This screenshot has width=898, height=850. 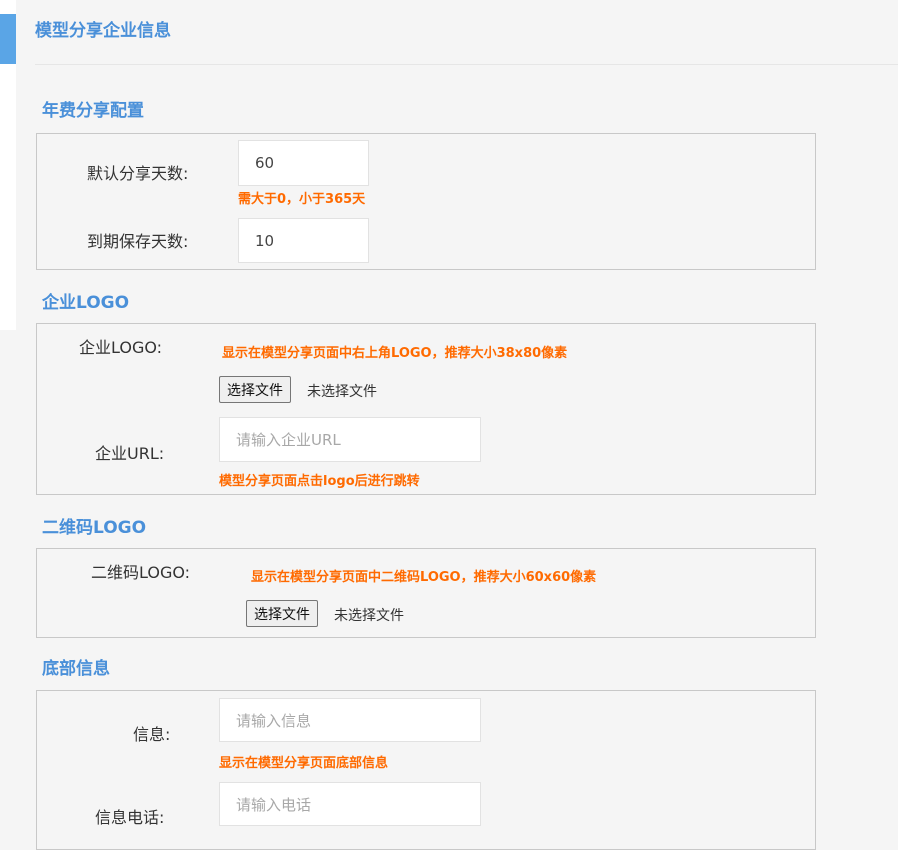 What do you see at coordinates (8, 39) in the screenshot?
I see `accent-bar` at bounding box center [8, 39].